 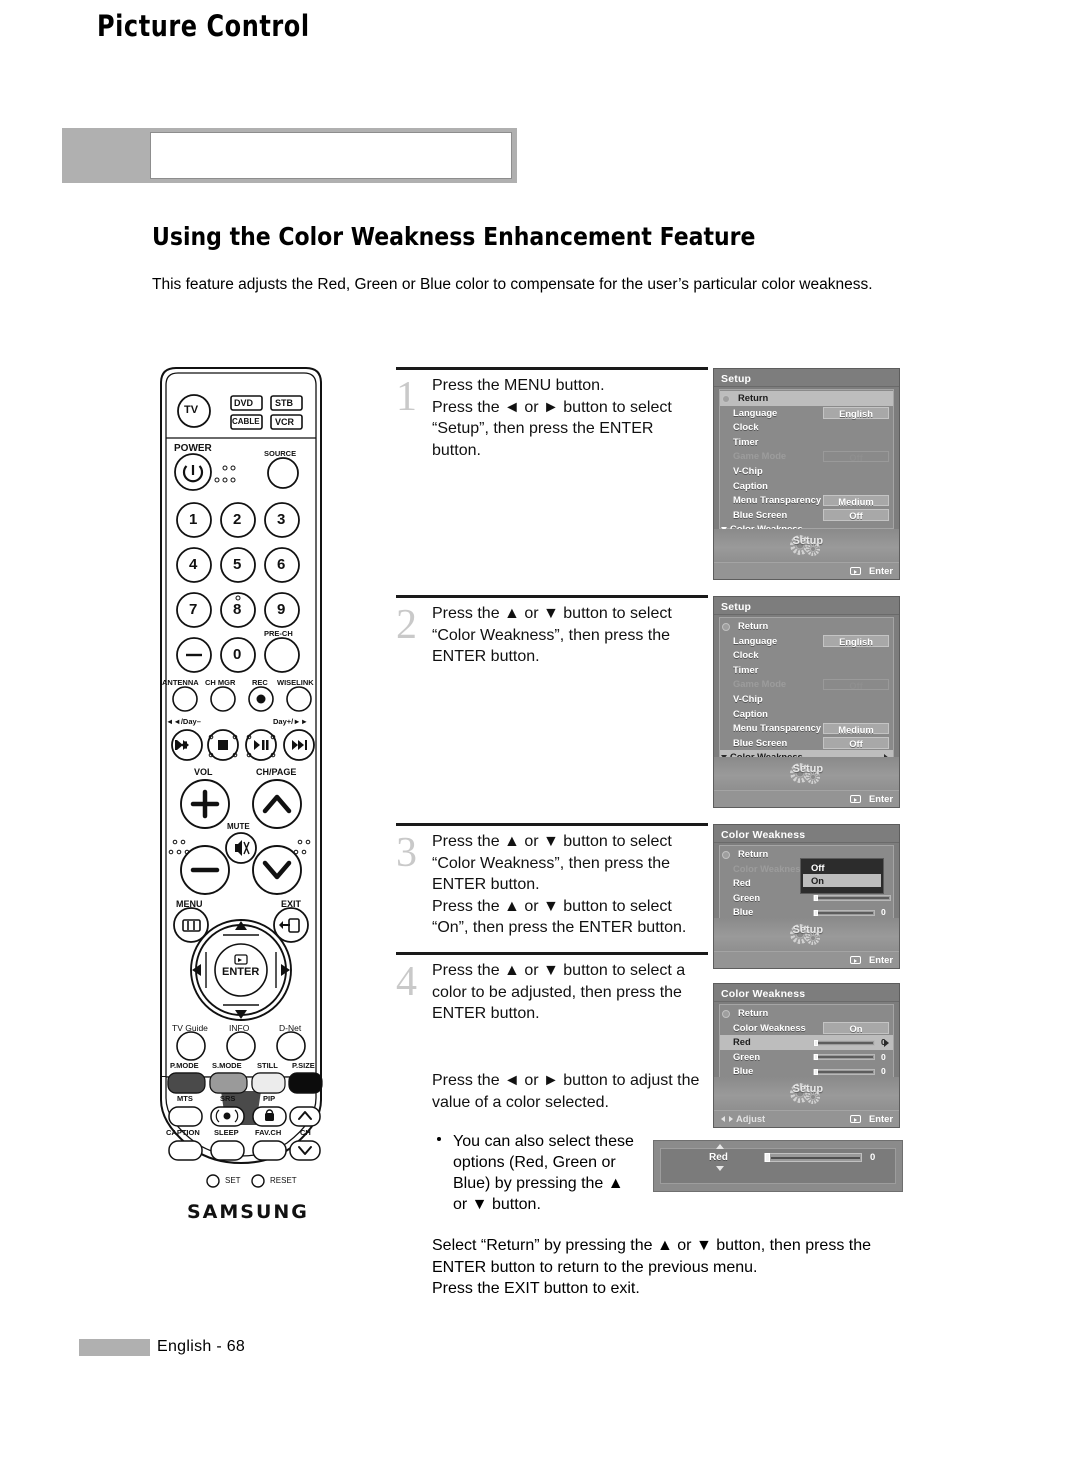 What do you see at coordinates (806, 743) in the screenshot?
I see `osd2-row-blue-screen: Blue Screen Off` at bounding box center [806, 743].